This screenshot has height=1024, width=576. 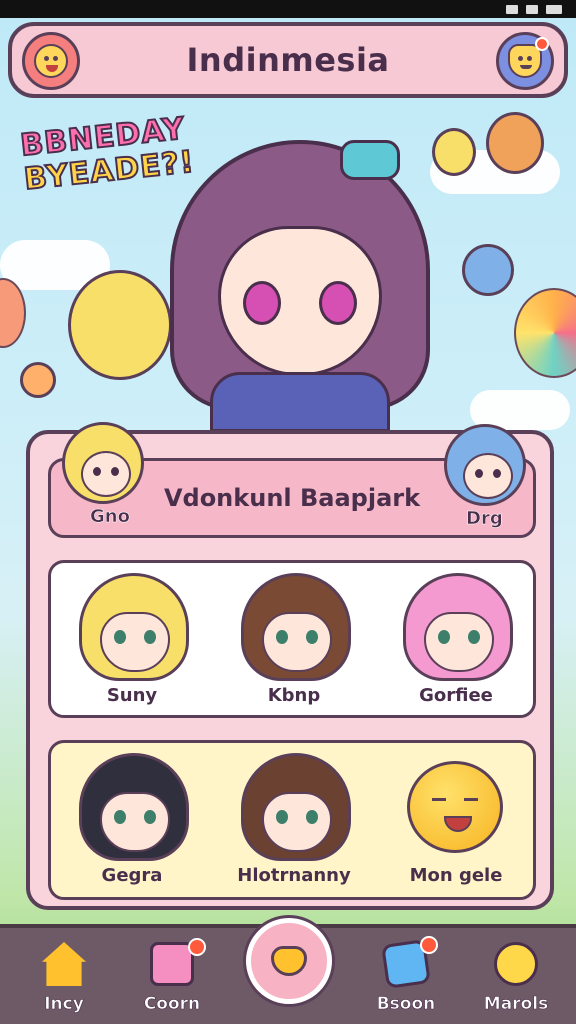 What do you see at coordinates (455, 807) in the screenshot?
I see `pumpkin-icon` at bounding box center [455, 807].